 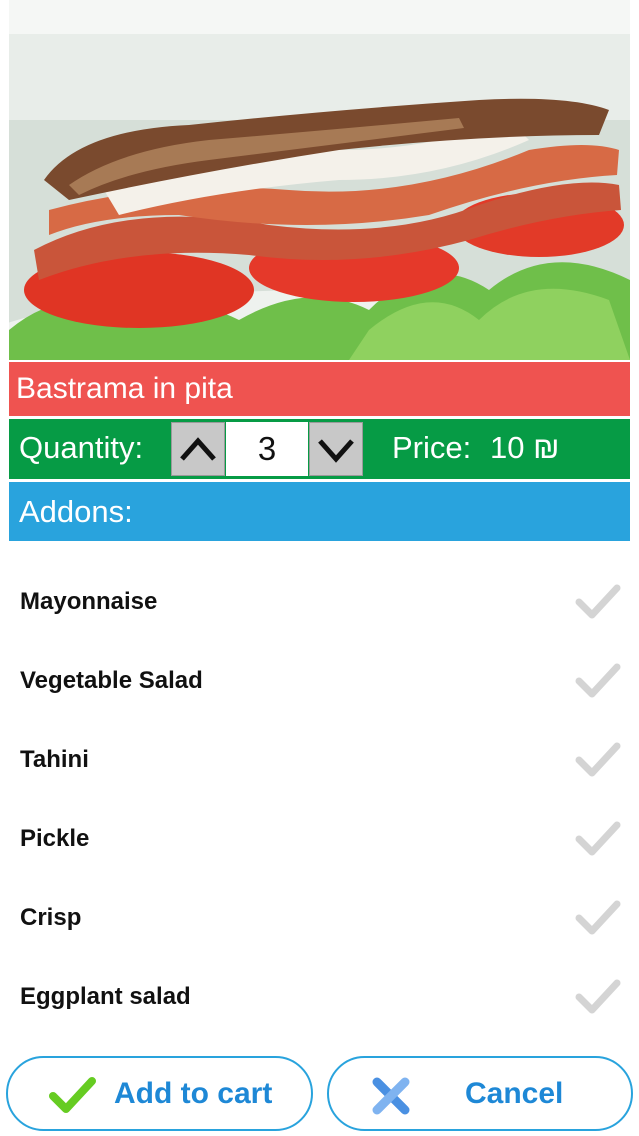 I want to click on addon-item-vegetable-salad: Vegetable Salad, so click(x=319, y=684).